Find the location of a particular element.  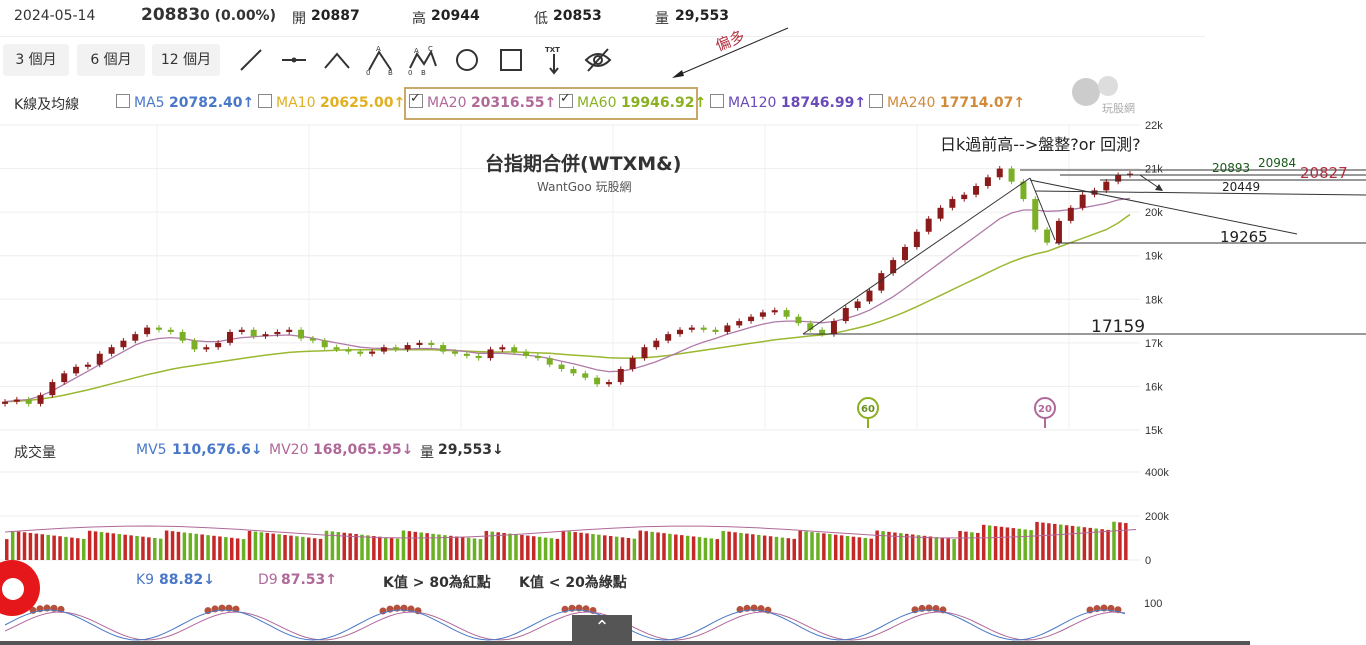

vol-tick-label: 0 is located at coordinates (1148, 561).